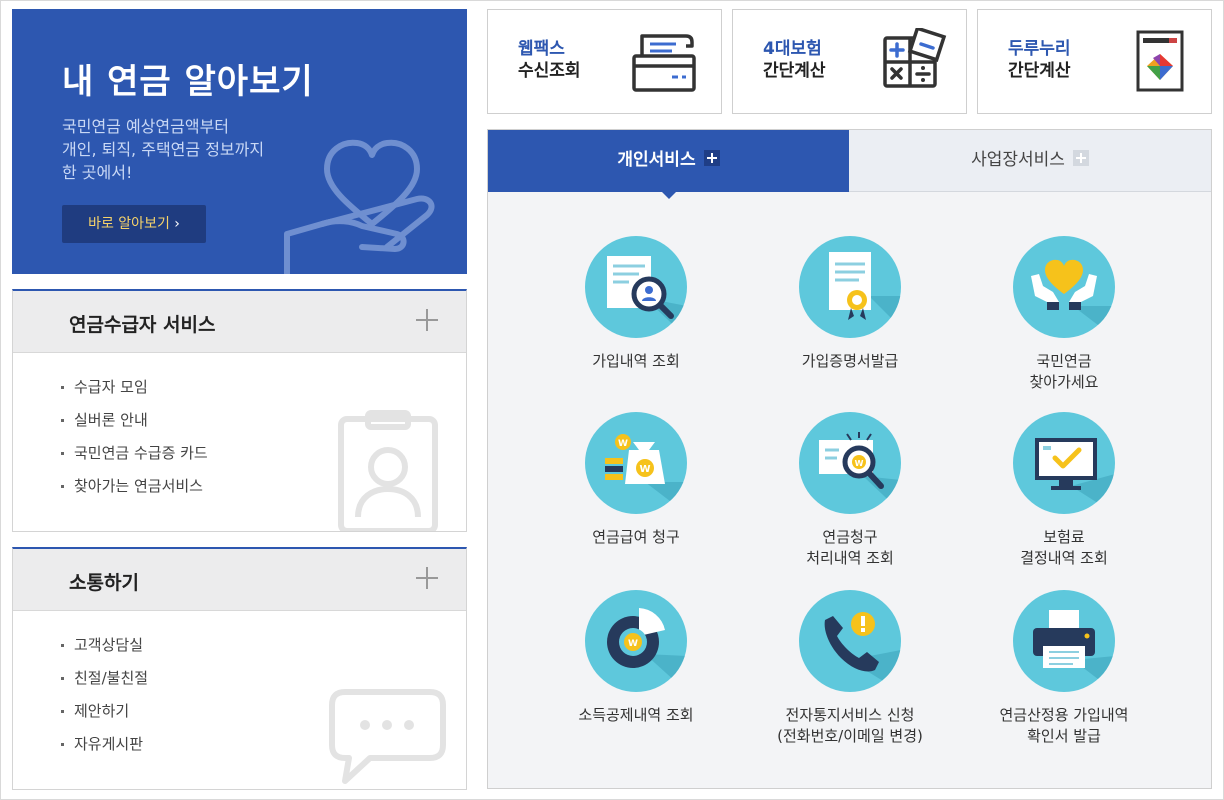 Image resolution: width=1224 pixels, height=800 pixels. I want to click on tab-business-service: 사업장서비스, so click(1030, 161).